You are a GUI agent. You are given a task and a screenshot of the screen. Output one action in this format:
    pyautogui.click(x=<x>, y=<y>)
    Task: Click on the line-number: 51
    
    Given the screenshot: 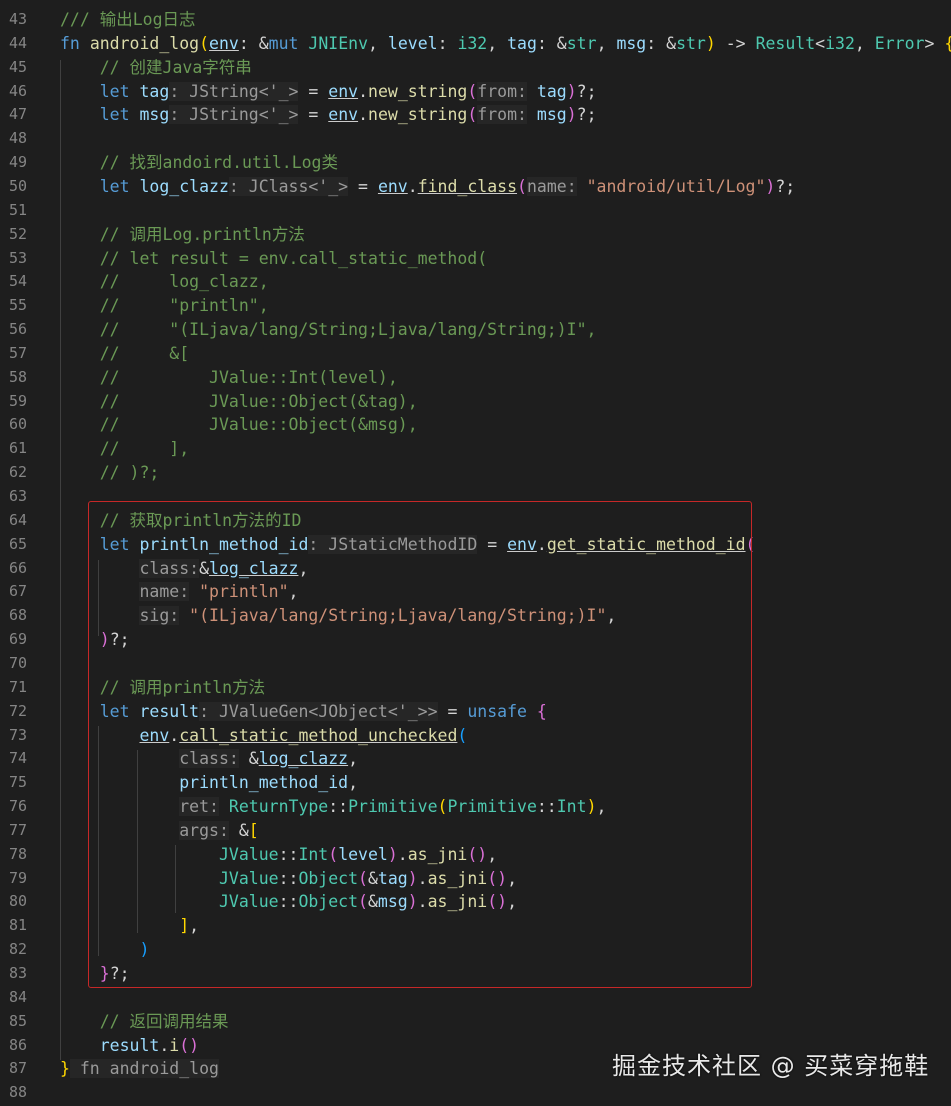 What is the action you would take?
    pyautogui.click(x=17, y=209)
    